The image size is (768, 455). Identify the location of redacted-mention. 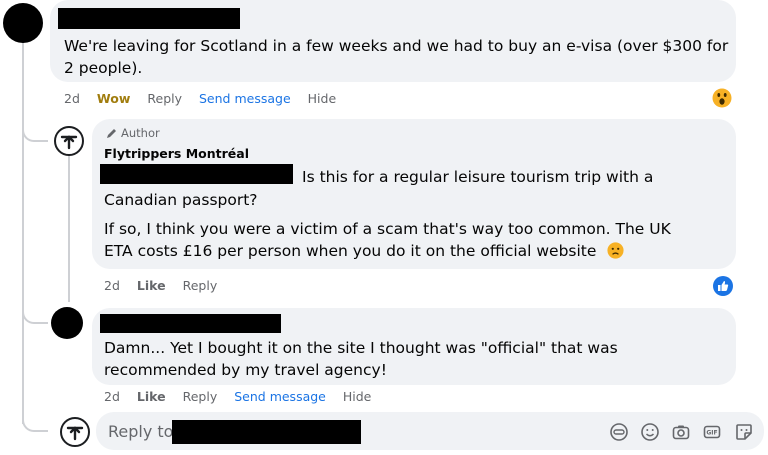
(196, 174).